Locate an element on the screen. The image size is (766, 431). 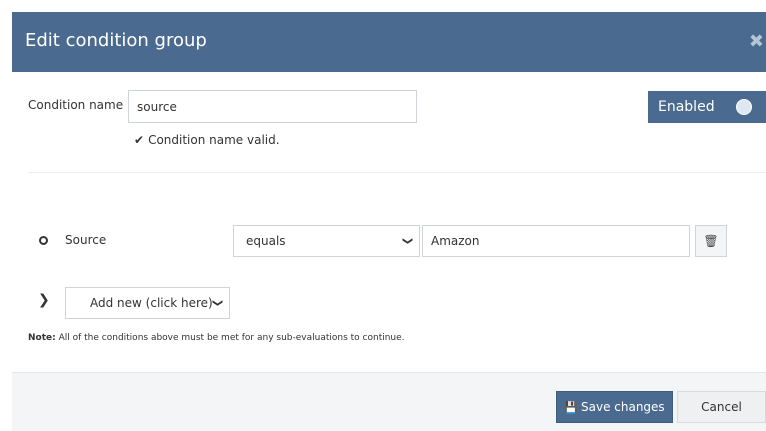
cancel-label: Cancel is located at coordinates (721, 407).